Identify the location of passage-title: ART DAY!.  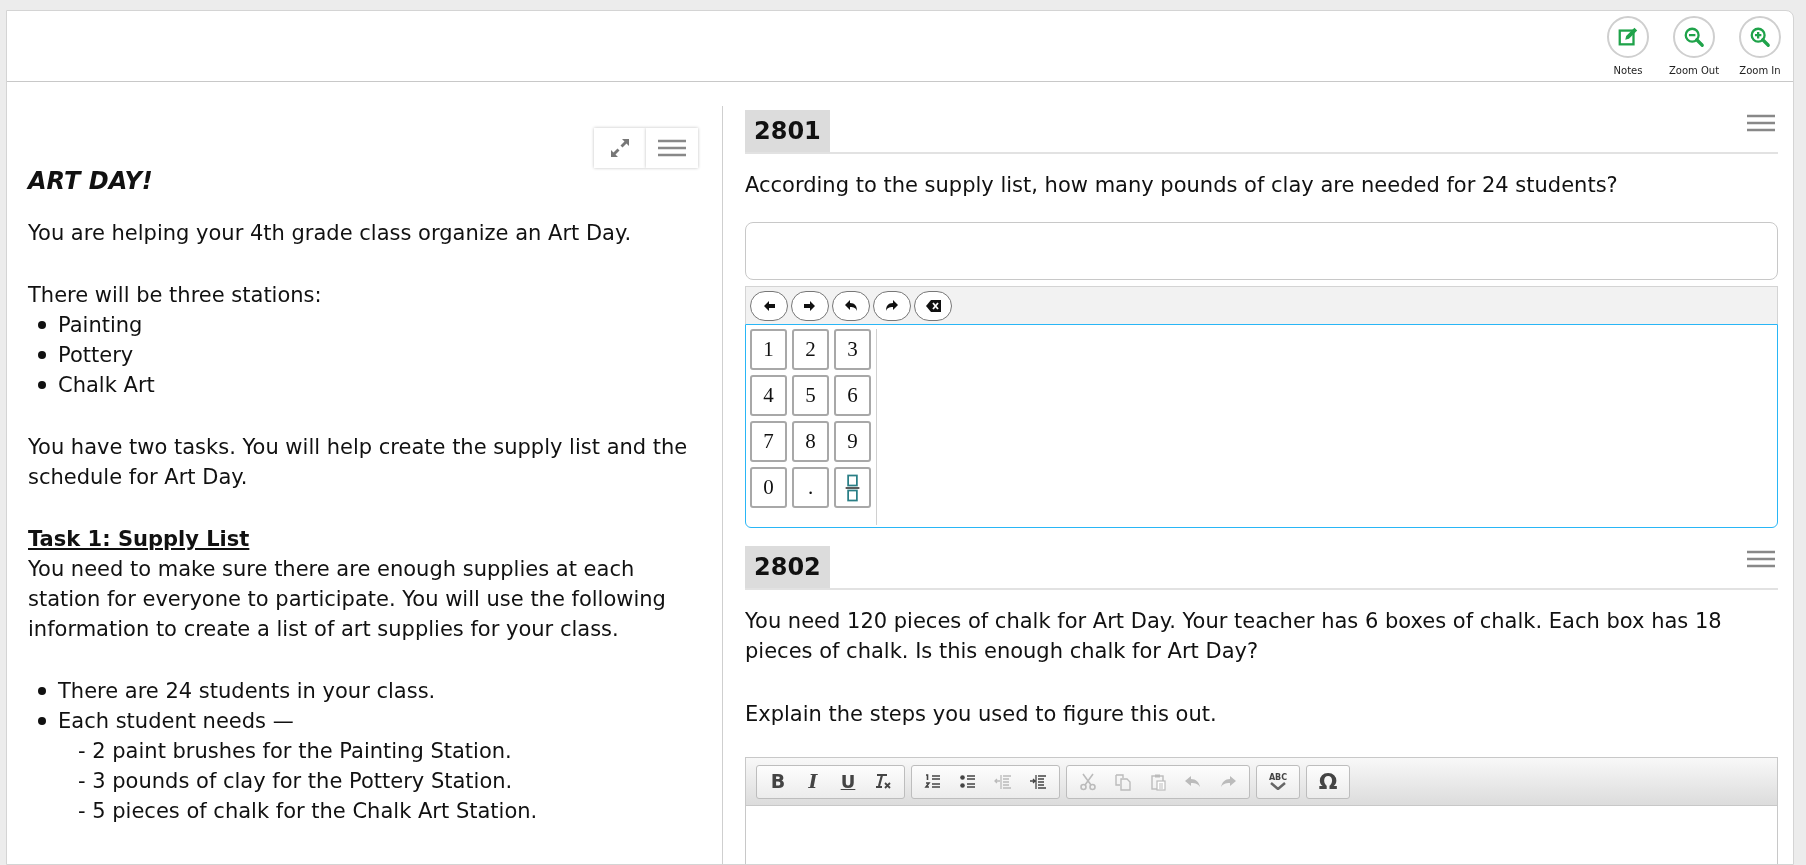
(89, 181).